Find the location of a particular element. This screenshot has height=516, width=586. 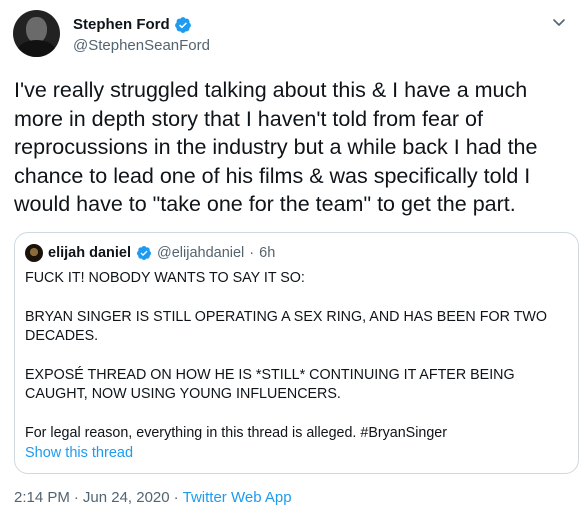

author-name-row: Stephen Ford is located at coordinates (141, 24).